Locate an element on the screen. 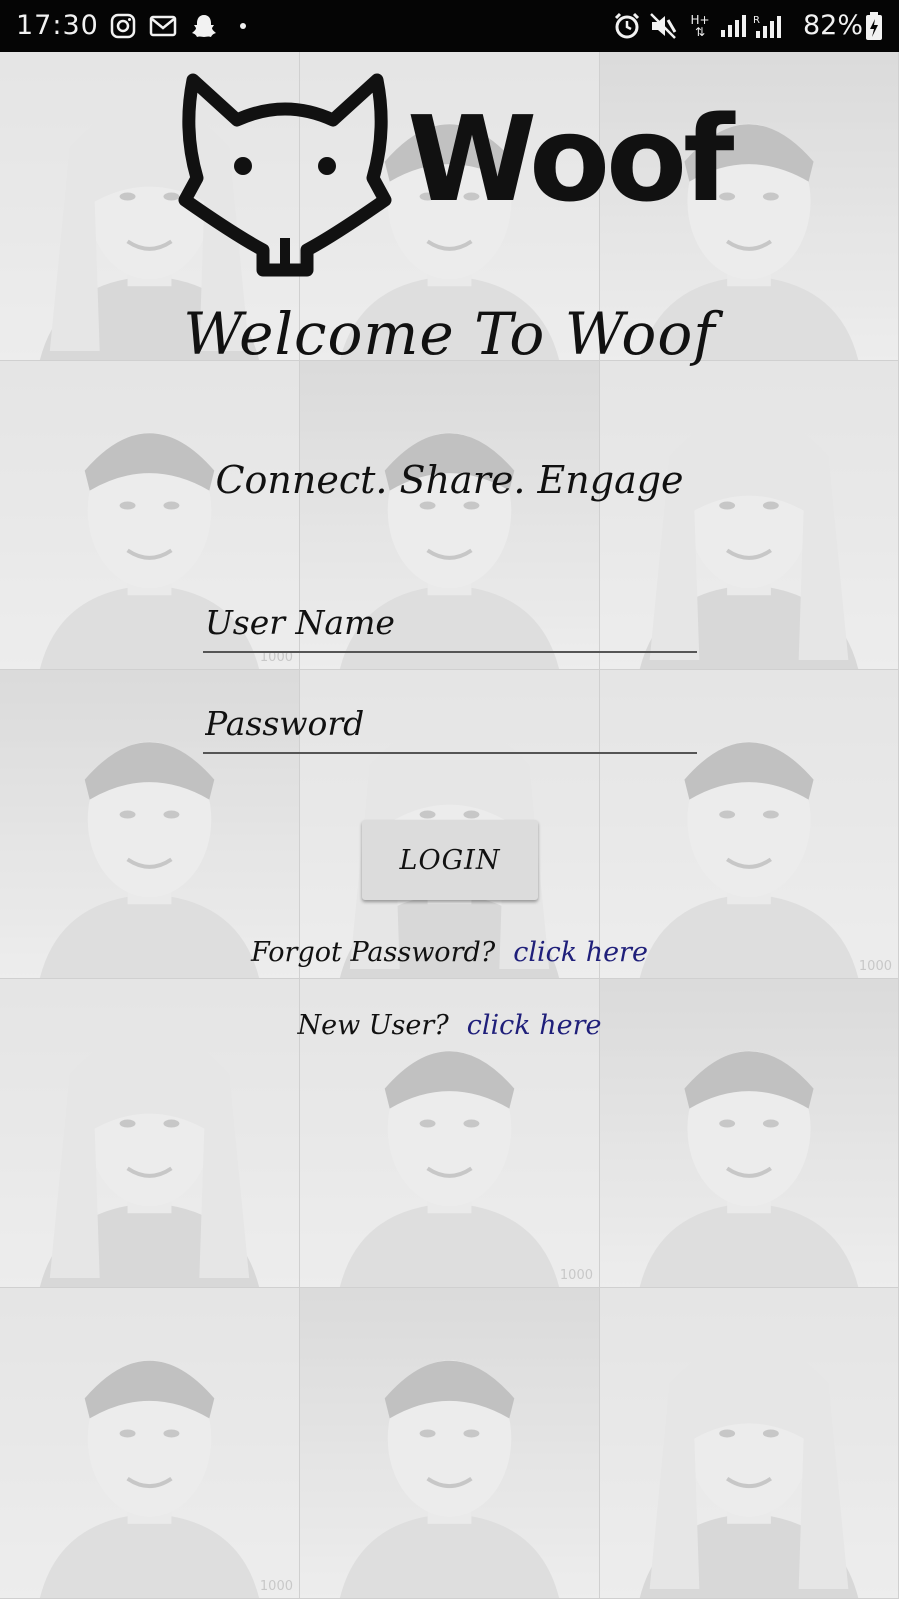  data-arrows-icon: H+ ⇅ is located at coordinates (700, 26).